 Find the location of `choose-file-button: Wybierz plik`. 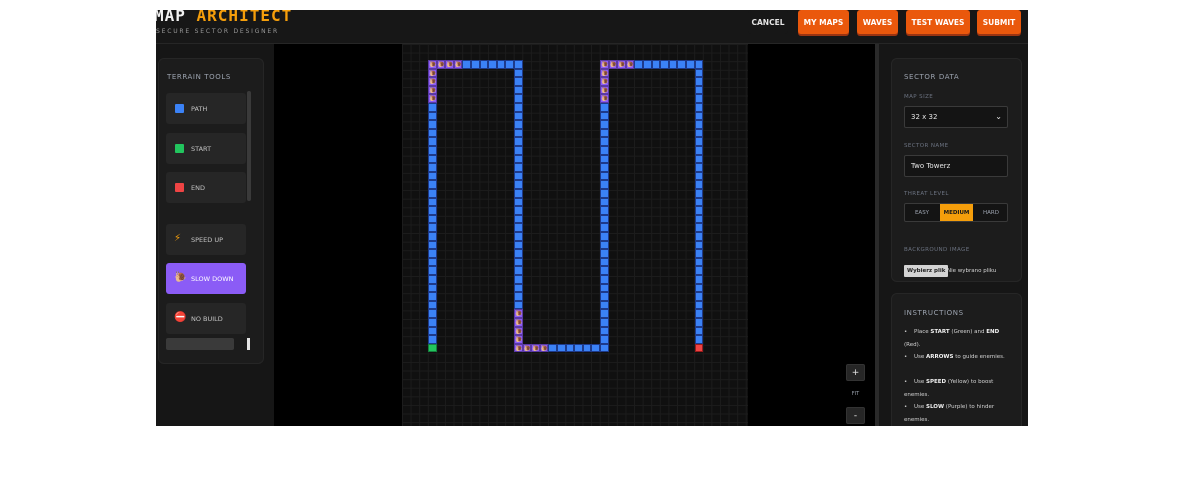

choose-file-button: Wybierz plik is located at coordinates (926, 271).